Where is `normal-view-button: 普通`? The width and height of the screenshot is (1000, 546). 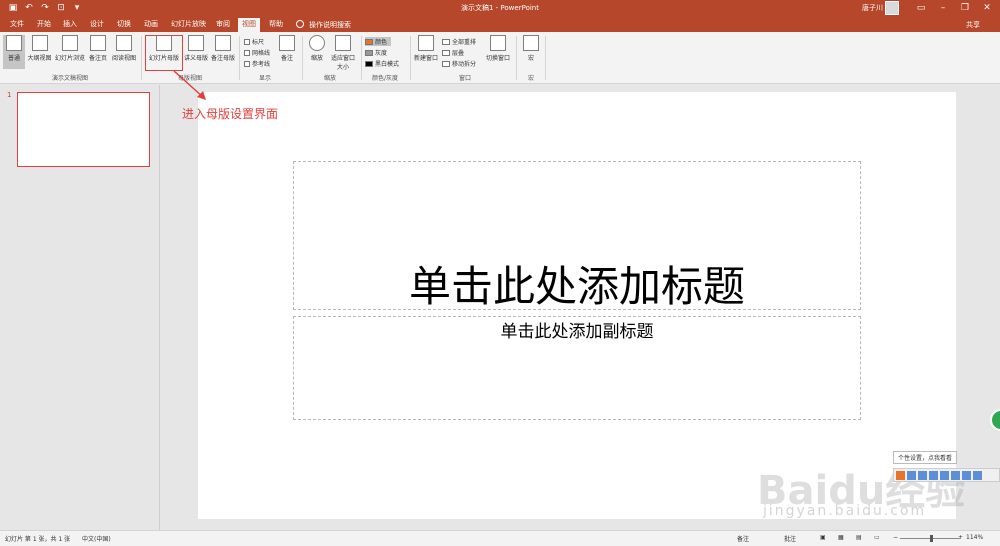 normal-view-button: 普通 is located at coordinates (14, 52).